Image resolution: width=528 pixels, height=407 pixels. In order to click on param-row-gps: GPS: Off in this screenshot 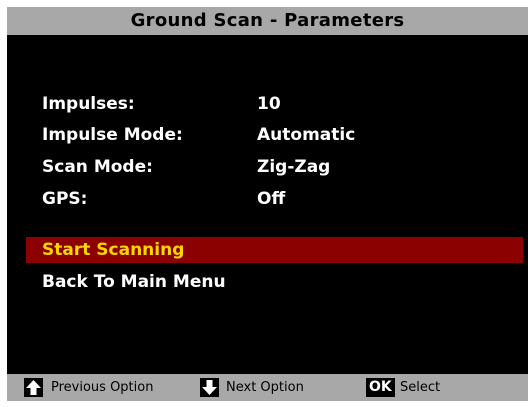, I will do `click(277, 199)`.